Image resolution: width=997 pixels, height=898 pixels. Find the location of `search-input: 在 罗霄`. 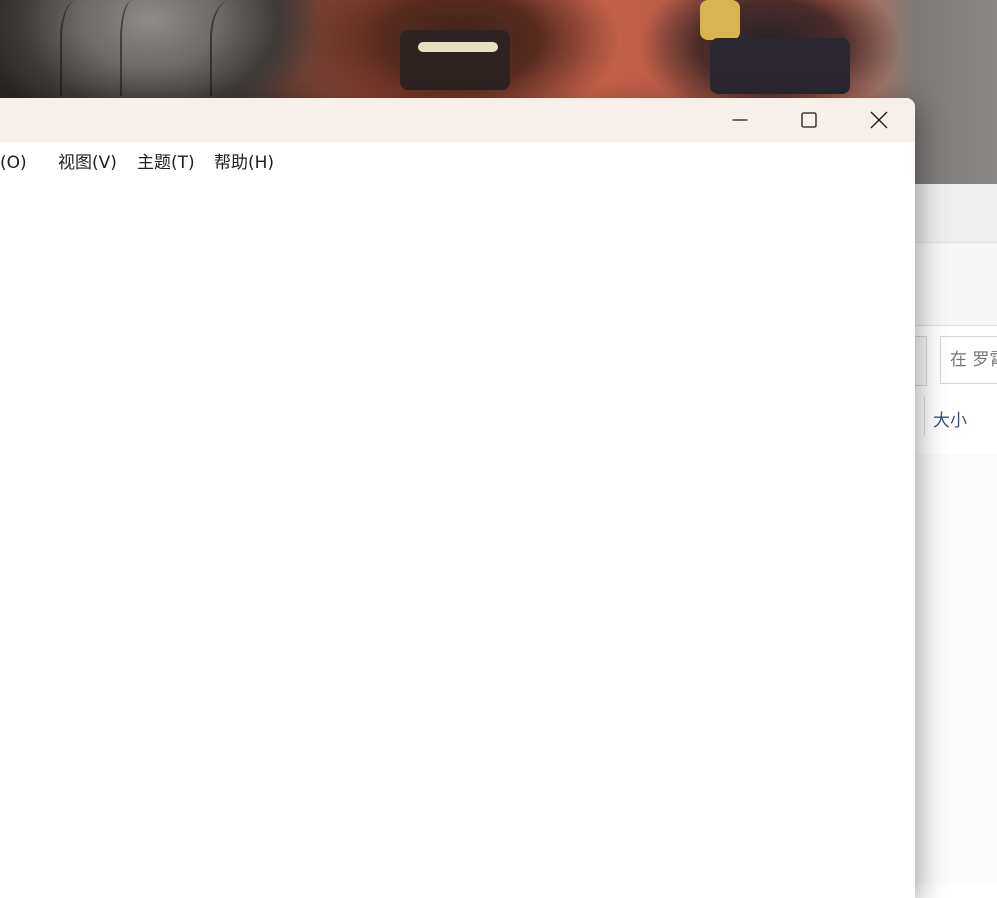

search-input: 在 罗霄 is located at coordinates (968, 360).